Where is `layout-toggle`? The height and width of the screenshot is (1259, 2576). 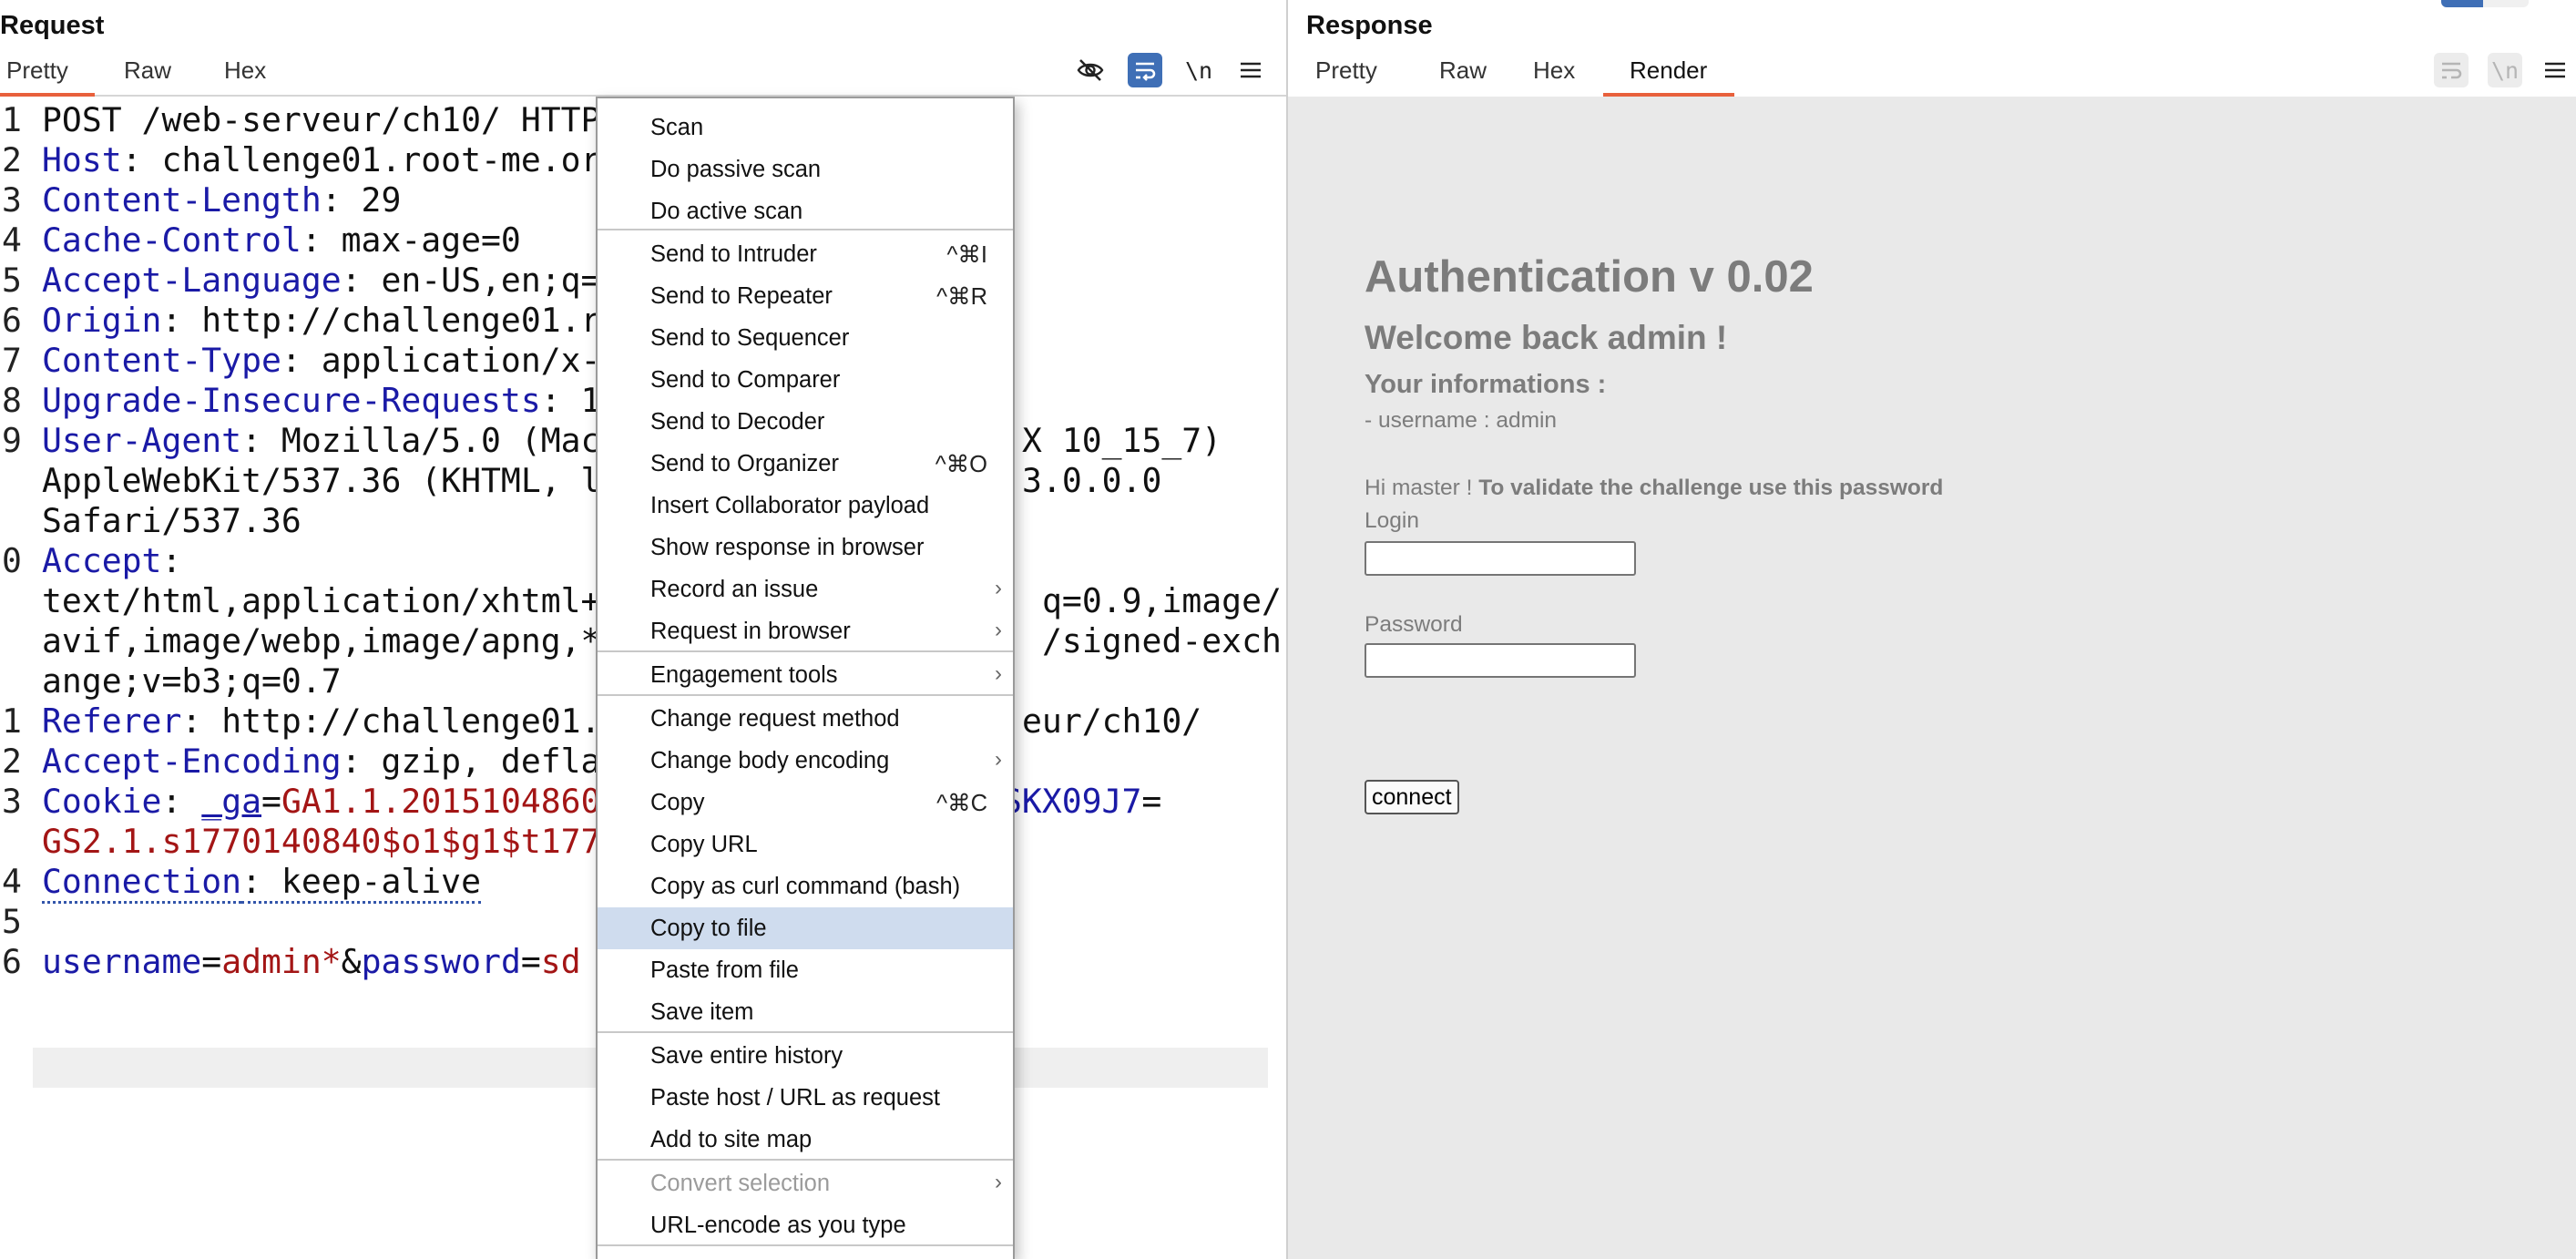 layout-toggle is located at coordinates (2485, 3).